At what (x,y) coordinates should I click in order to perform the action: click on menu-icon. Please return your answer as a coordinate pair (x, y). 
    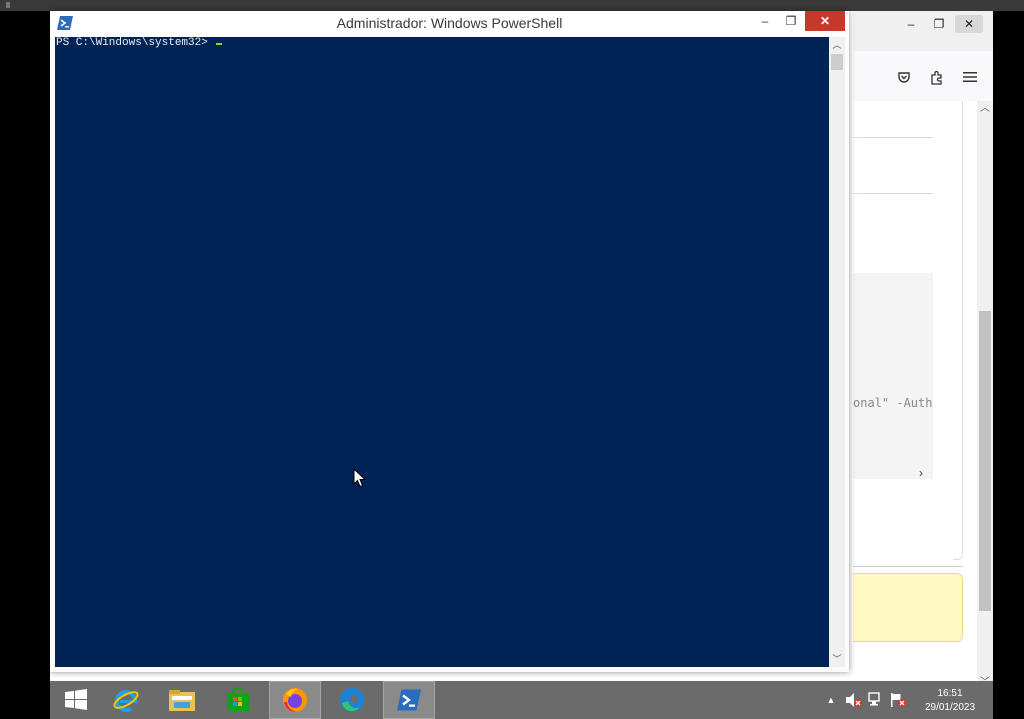
    Looking at the image, I should click on (970, 77).